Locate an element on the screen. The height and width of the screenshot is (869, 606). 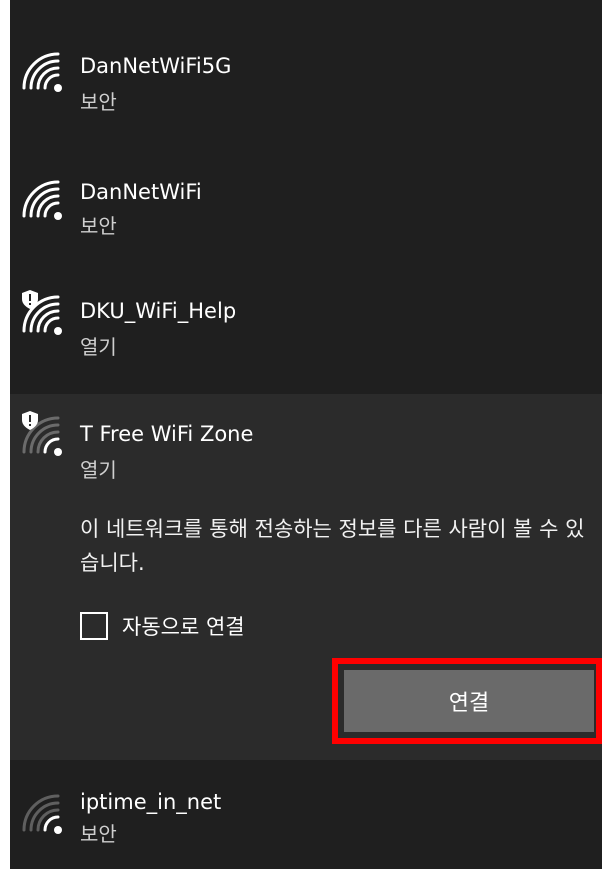
auto-connect-checkbox is located at coordinates (94, 626).